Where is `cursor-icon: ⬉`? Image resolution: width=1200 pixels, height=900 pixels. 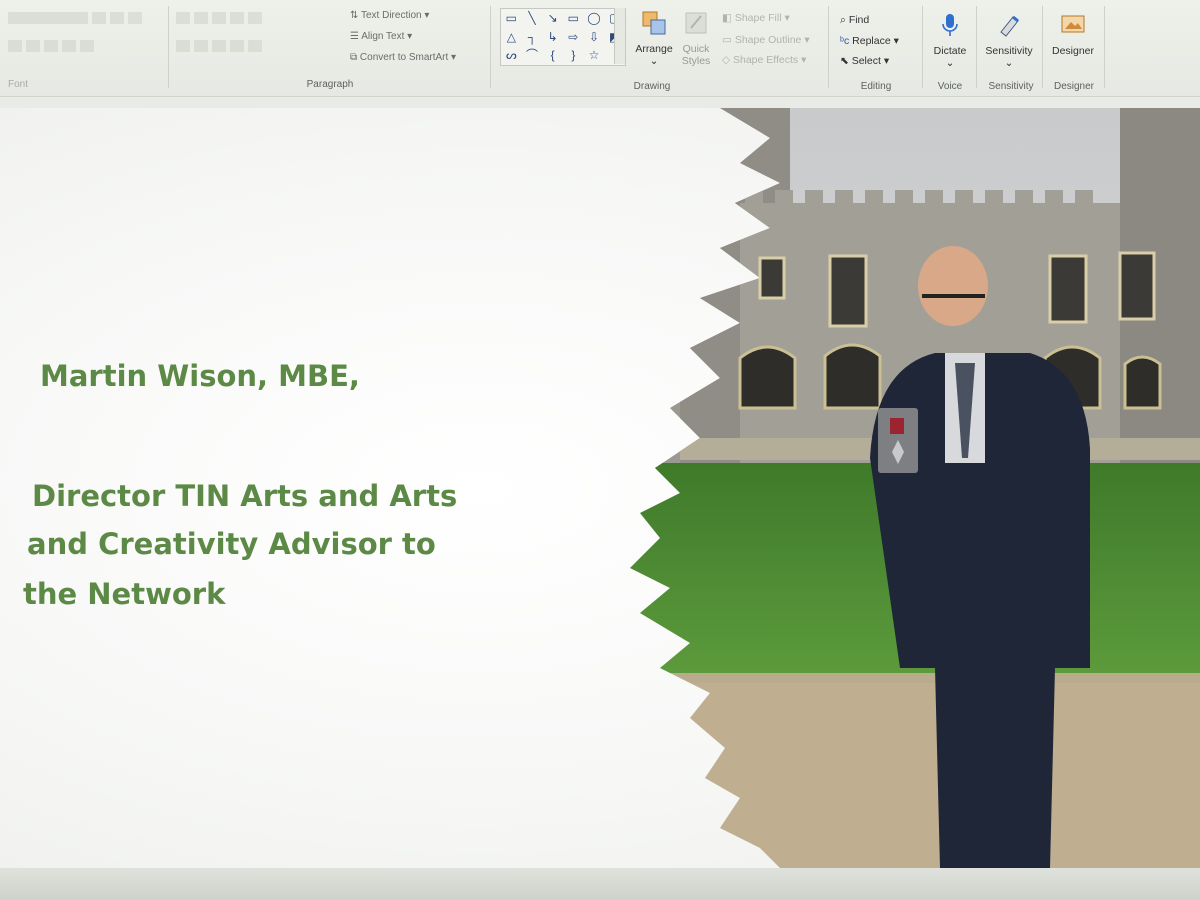 cursor-icon: ⬉ is located at coordinates (846, 61).